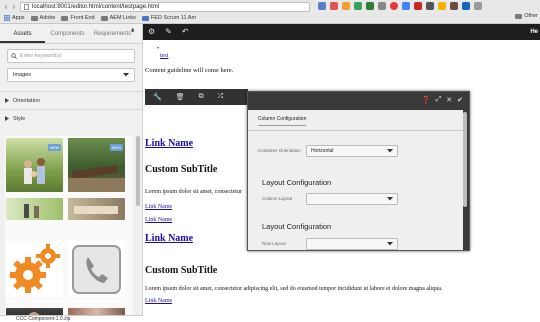 Image resolution: width=540 pixels, height=322 pixels. I want to click on bookmark-adobe: Adobe, so click(42, 18).